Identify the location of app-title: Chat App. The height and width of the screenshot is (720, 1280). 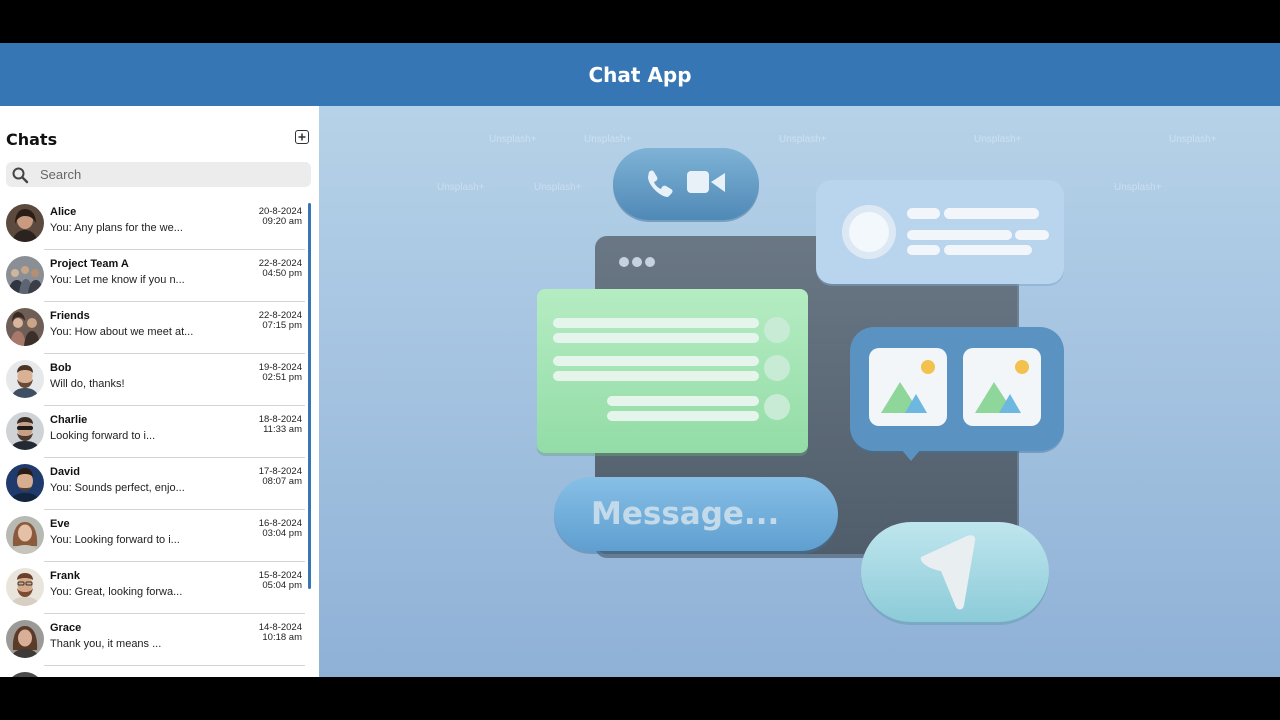
(640, 74).